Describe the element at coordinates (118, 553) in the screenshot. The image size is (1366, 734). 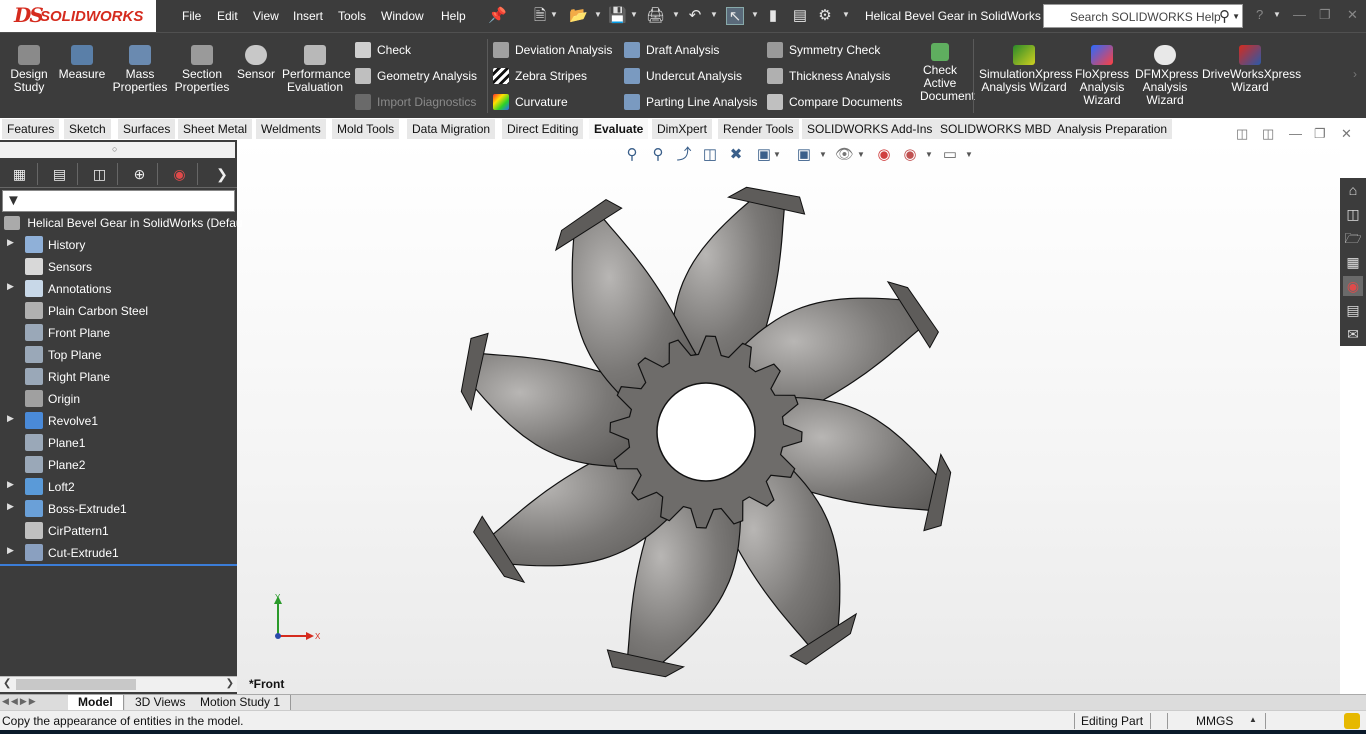
I see `tree-item: ▶ Cut-Extrude1` at that location.